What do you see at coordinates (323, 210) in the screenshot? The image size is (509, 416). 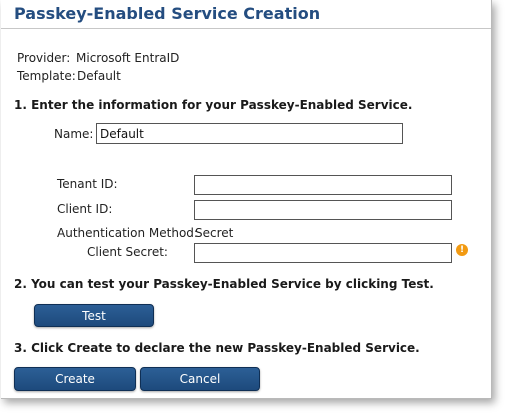 I see `client-id-input` at bounding box center [323, 210].